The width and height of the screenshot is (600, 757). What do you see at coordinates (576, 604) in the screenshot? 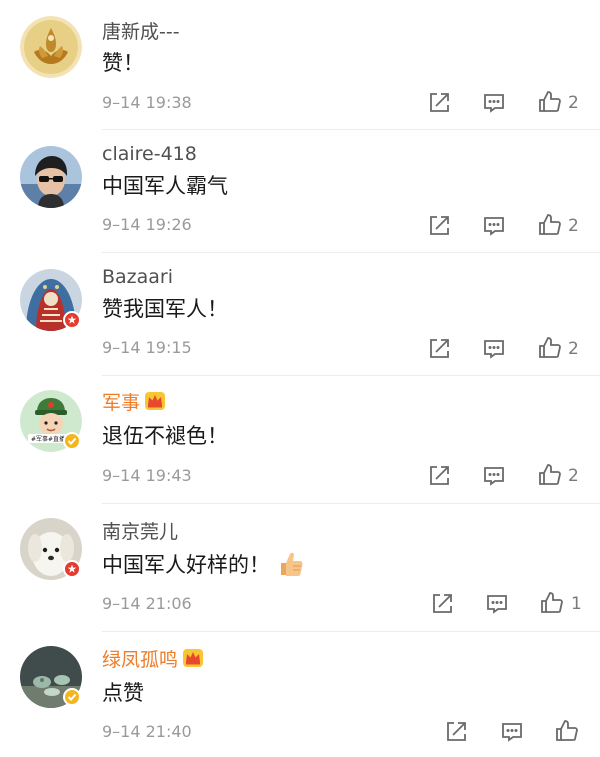
I see `like-count: 1` at bounding box center [576, 604].